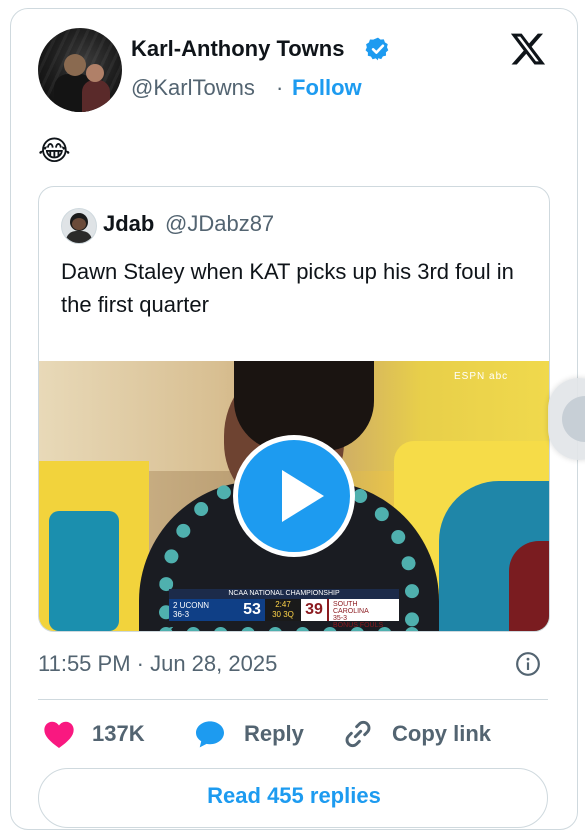 The image size is (585, 830). Describe the element at coordinates (59, 734) in the screenshot. I see `heart-icon` at that location.